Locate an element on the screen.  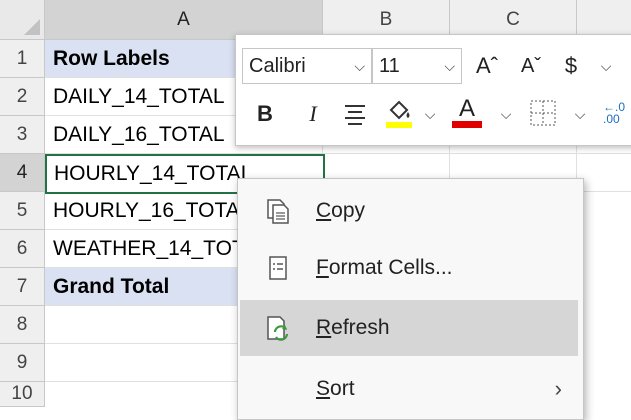
borders-button is located at coordinates (543, 113).